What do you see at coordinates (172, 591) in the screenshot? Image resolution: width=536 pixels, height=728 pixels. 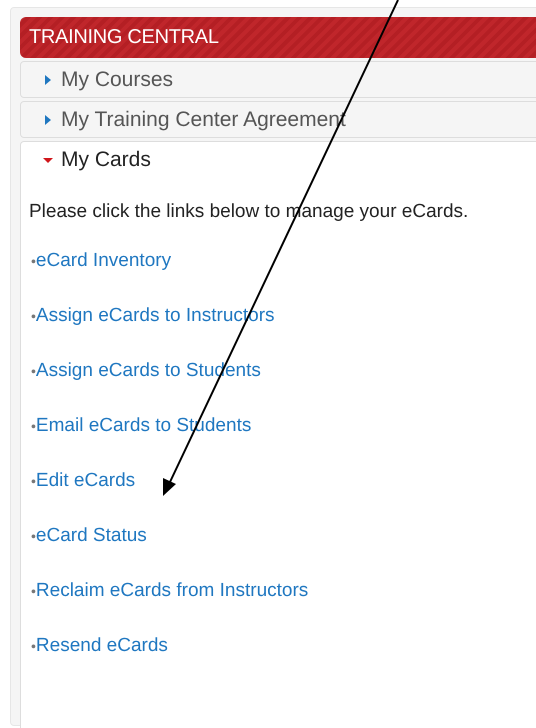 I see `card-link: Reclaim eCards from Instructors` at bounding box center [172, 591].